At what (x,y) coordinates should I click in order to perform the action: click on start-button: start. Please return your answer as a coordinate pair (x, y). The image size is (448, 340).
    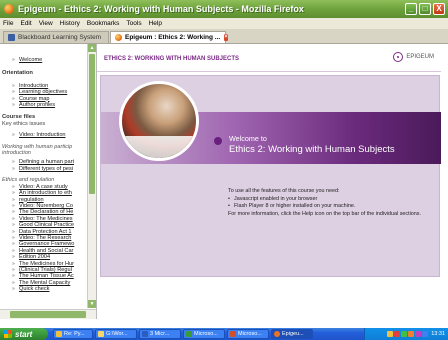
    Looking at the image, I should click on (24, 334).